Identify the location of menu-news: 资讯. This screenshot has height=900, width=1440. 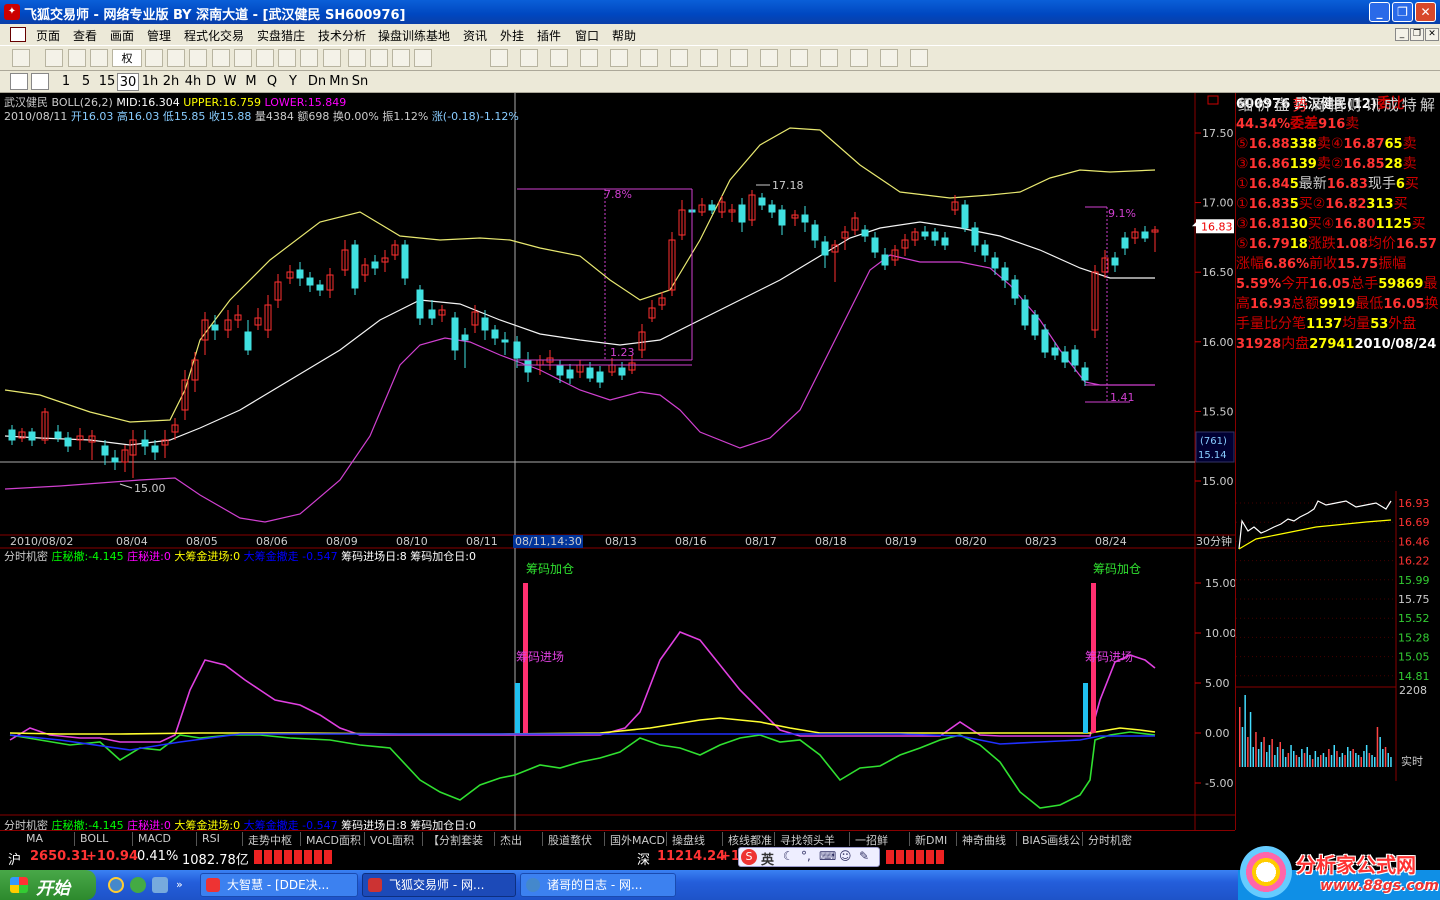
(475, 35).